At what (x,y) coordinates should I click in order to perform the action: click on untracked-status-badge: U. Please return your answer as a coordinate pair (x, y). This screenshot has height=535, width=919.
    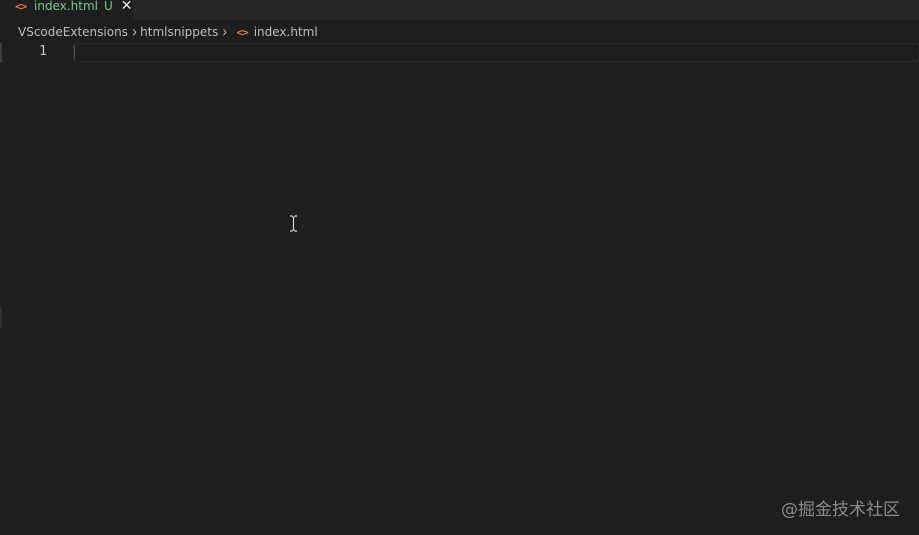
    Looking at the image, I should click on (108, 6).